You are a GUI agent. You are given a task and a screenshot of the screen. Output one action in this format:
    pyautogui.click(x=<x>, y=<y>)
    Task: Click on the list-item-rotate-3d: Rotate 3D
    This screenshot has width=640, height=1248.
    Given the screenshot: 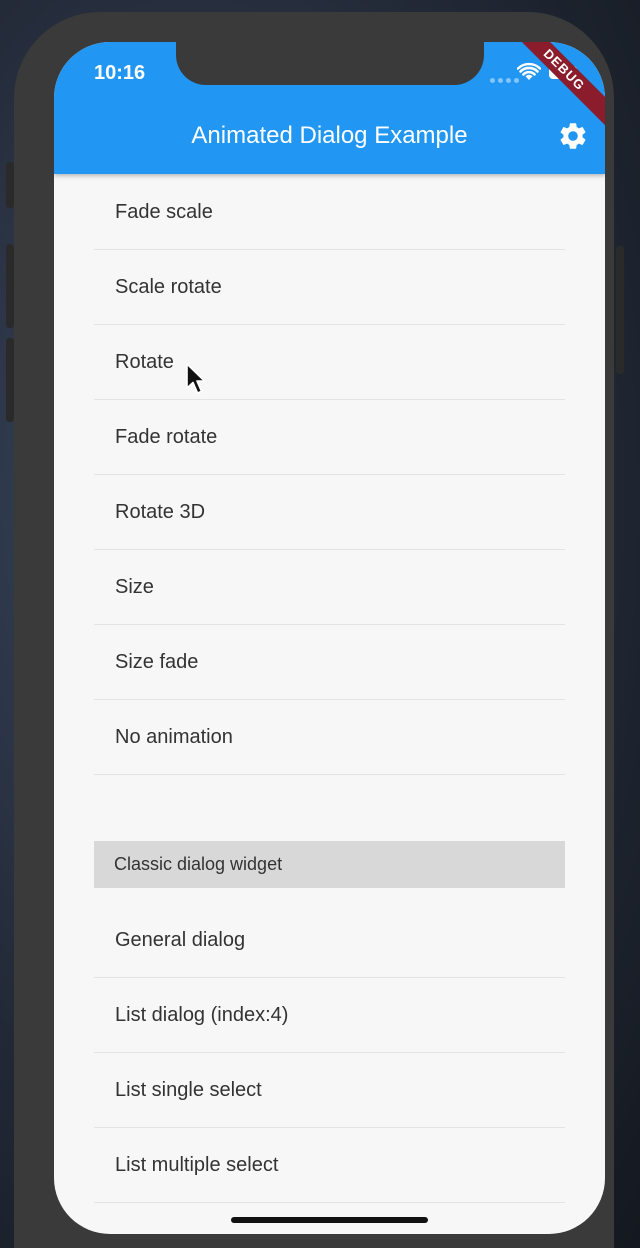 What is the action you would take?
    pyautogui.click(x=329, y=512)
    